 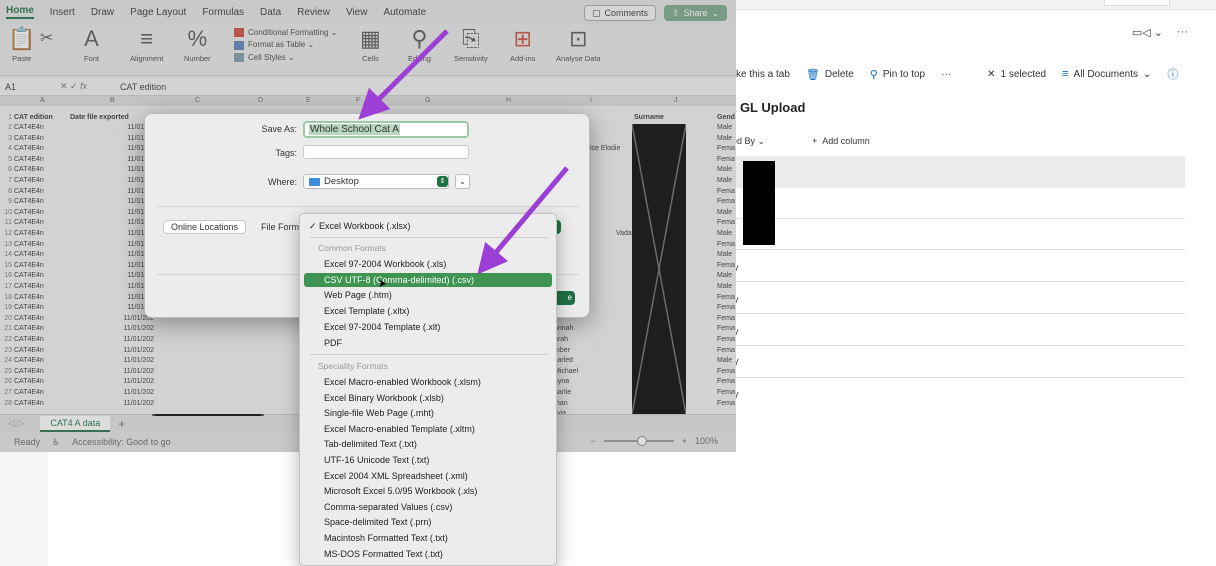 What do you see at coordinates (641, 441) in the screenshot?
I see `zoom-slider-knob` at bounding box center [641, 441].